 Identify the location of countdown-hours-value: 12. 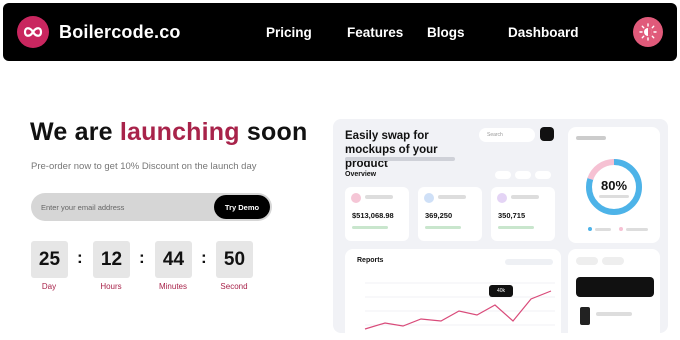
(111, 259).